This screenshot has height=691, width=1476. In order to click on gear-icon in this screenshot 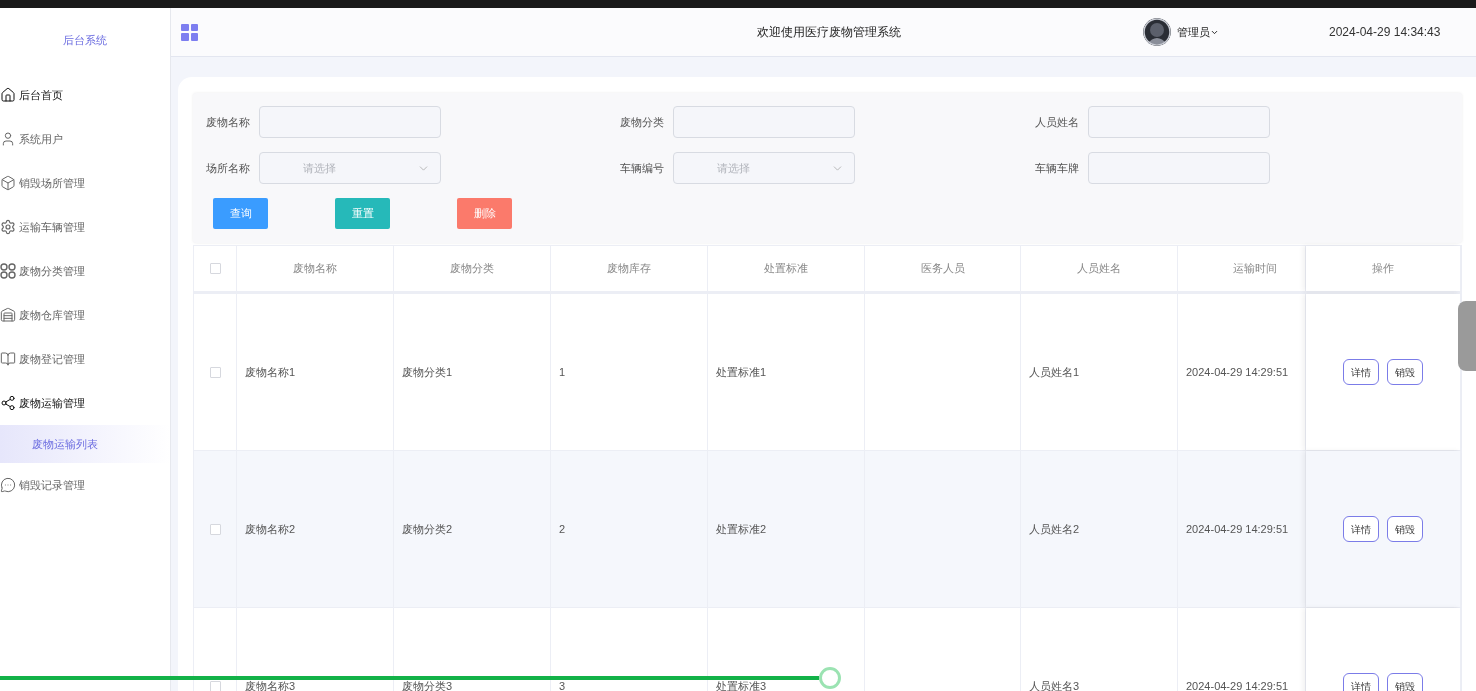, I will do `click(8, 227)`.